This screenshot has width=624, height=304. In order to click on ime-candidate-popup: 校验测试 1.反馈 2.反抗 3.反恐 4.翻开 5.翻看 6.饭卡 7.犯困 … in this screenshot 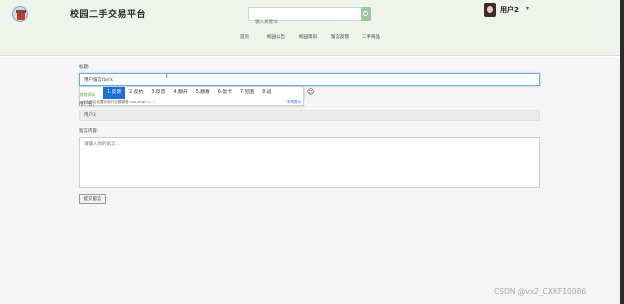, I will do `click(196, 96)`.